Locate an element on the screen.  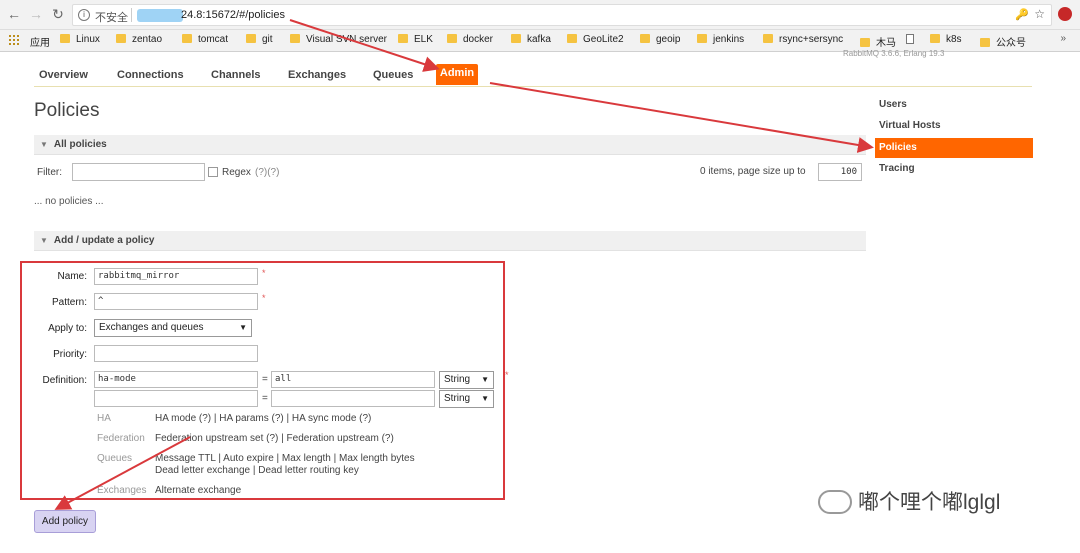
arrow-to-admin-tab is located at coordinates (364, 45).